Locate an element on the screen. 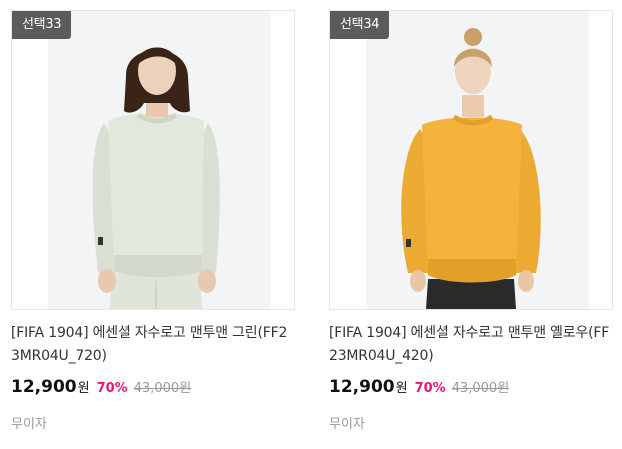  selection-badge: 선택34 is located at coordinates (360, 25).